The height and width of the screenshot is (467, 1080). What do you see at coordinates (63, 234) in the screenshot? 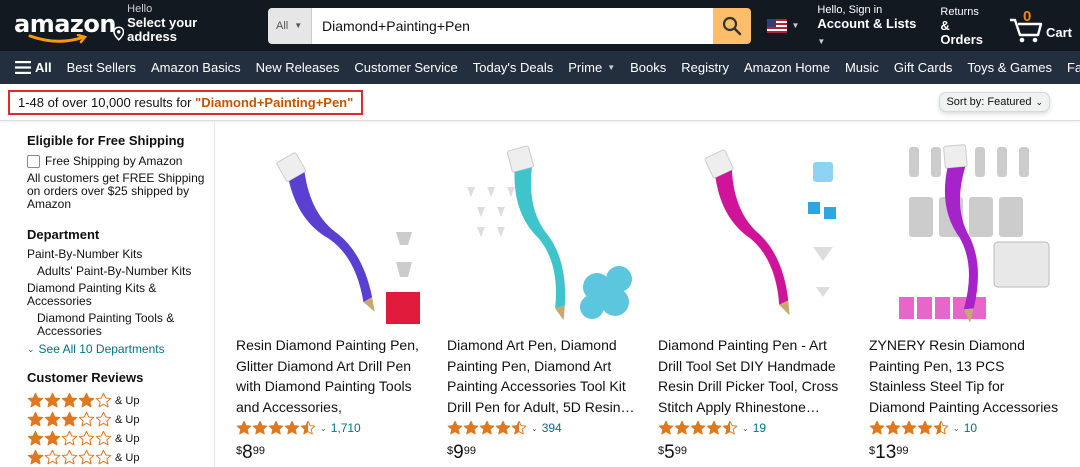
I see `department-heading: Department` at bounding box center [63, 234].